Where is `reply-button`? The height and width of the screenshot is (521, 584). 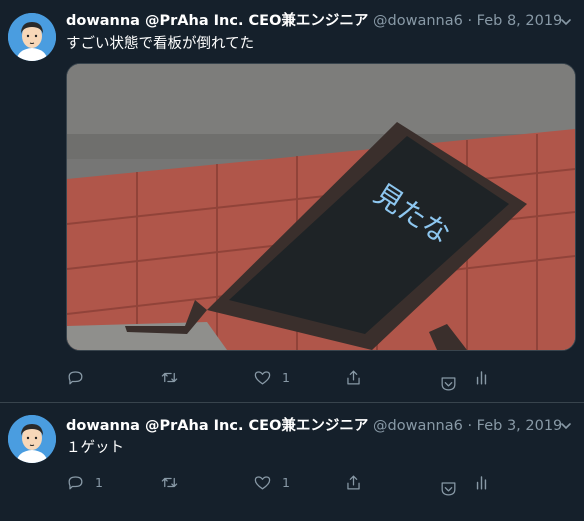 reply-button is located at coordinates (80, 377).